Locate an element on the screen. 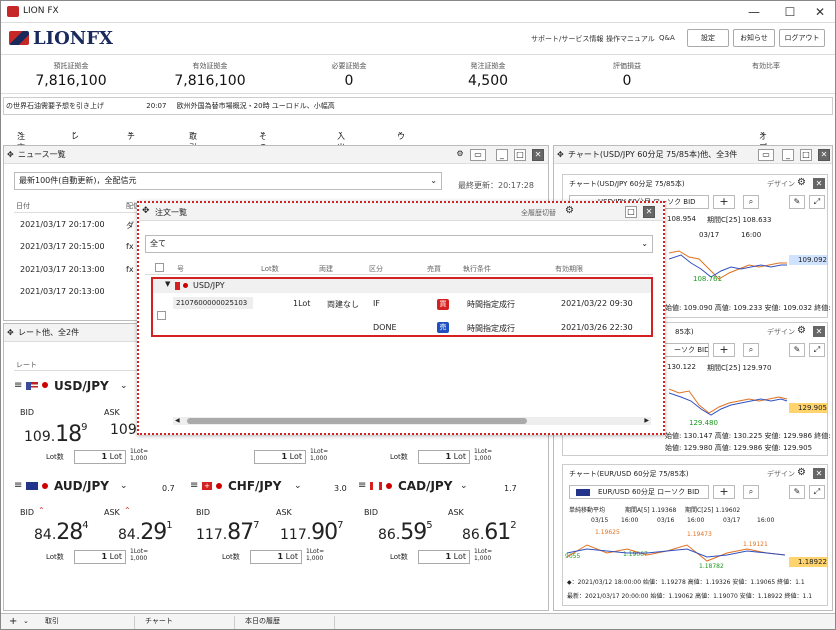 The width and height of the screenshot is (836, 630). bid-price: 86.595 is located at coordinates (405, 532).